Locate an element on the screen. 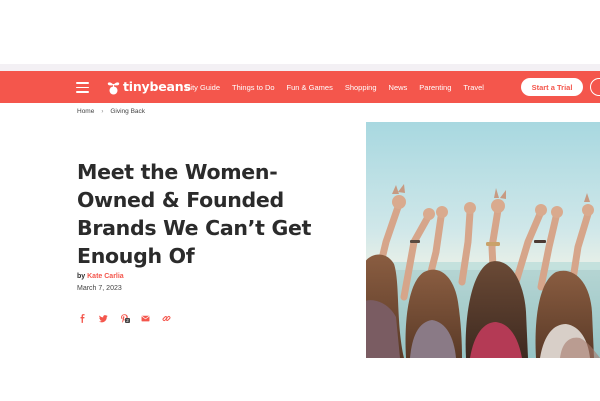 Image resolution: width=600 pixels, height=401 pixels. bean-logo-icon is located at coordinates (113, 88).